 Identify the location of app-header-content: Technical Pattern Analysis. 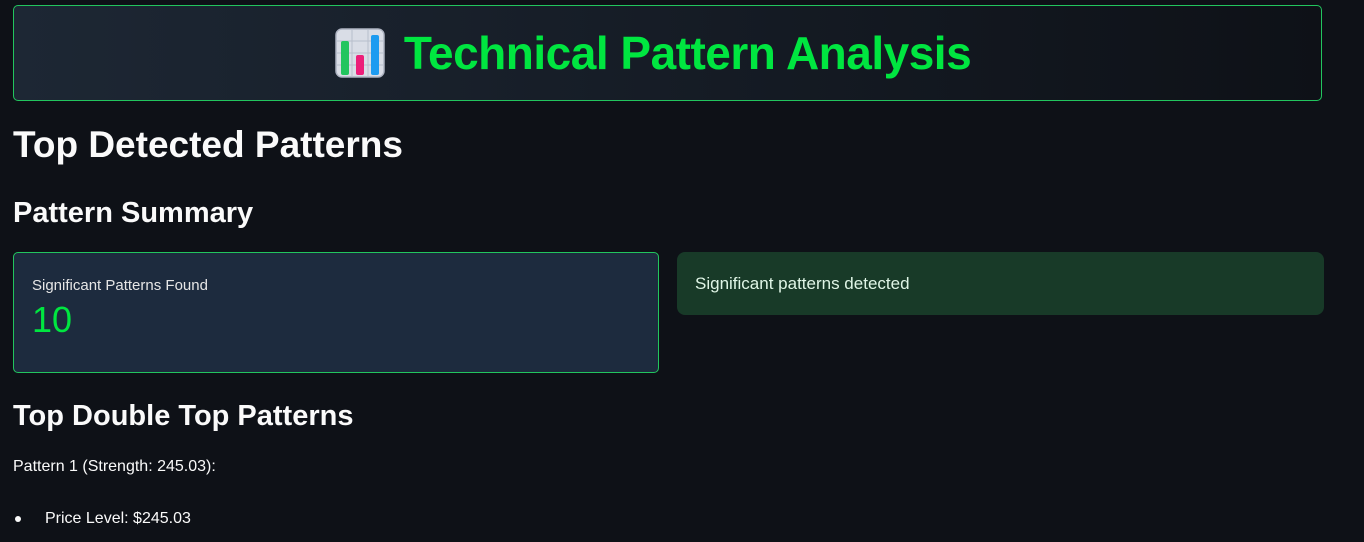
(653, 53).